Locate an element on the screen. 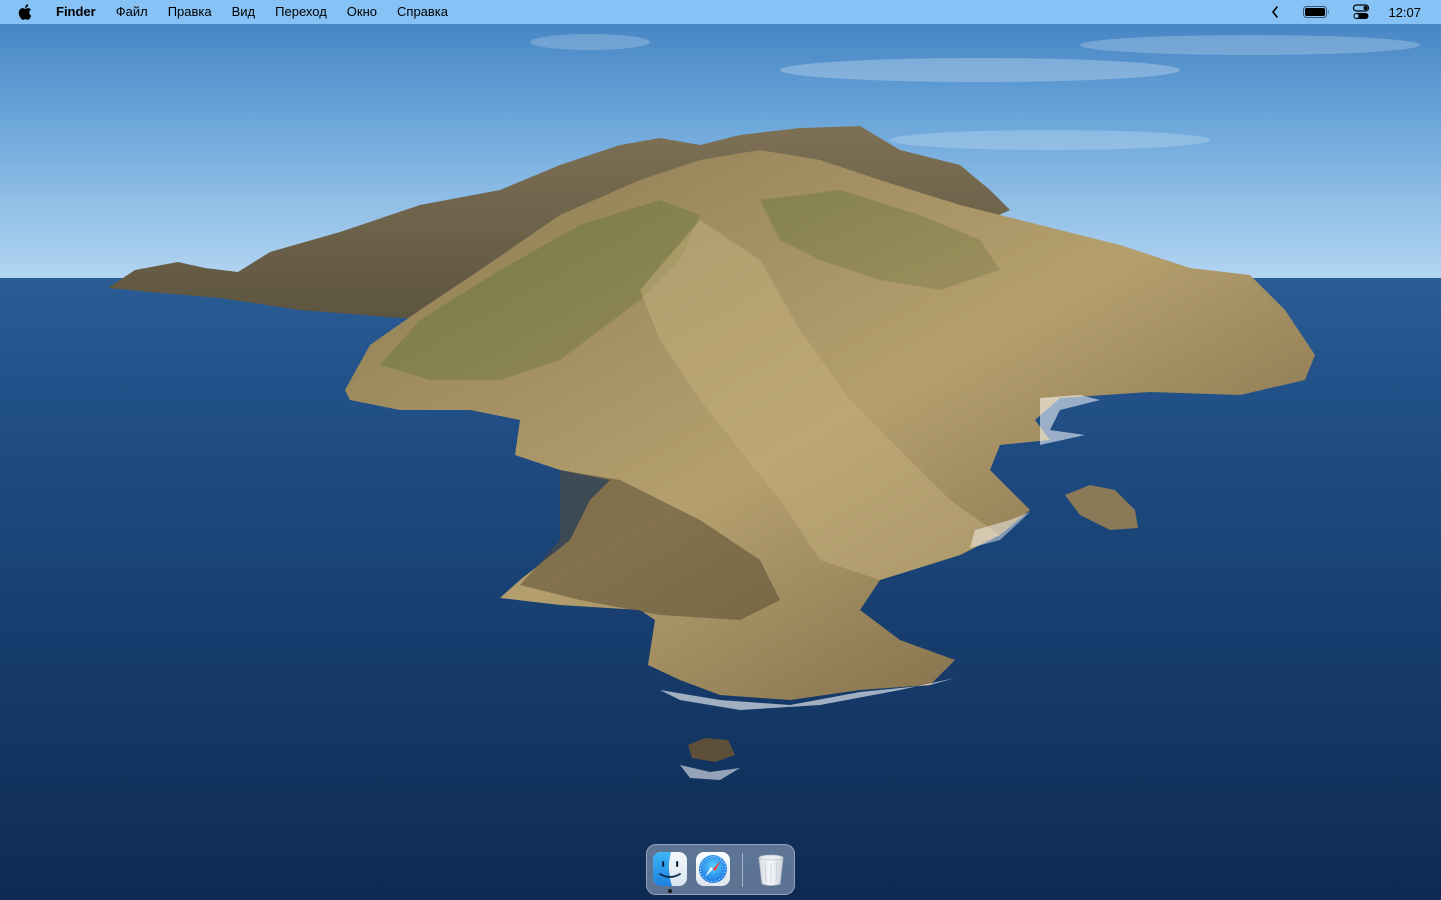 The width and height of the screenshot is (1441, 900). menu-go: Переход is located at coordinates (301, 12).